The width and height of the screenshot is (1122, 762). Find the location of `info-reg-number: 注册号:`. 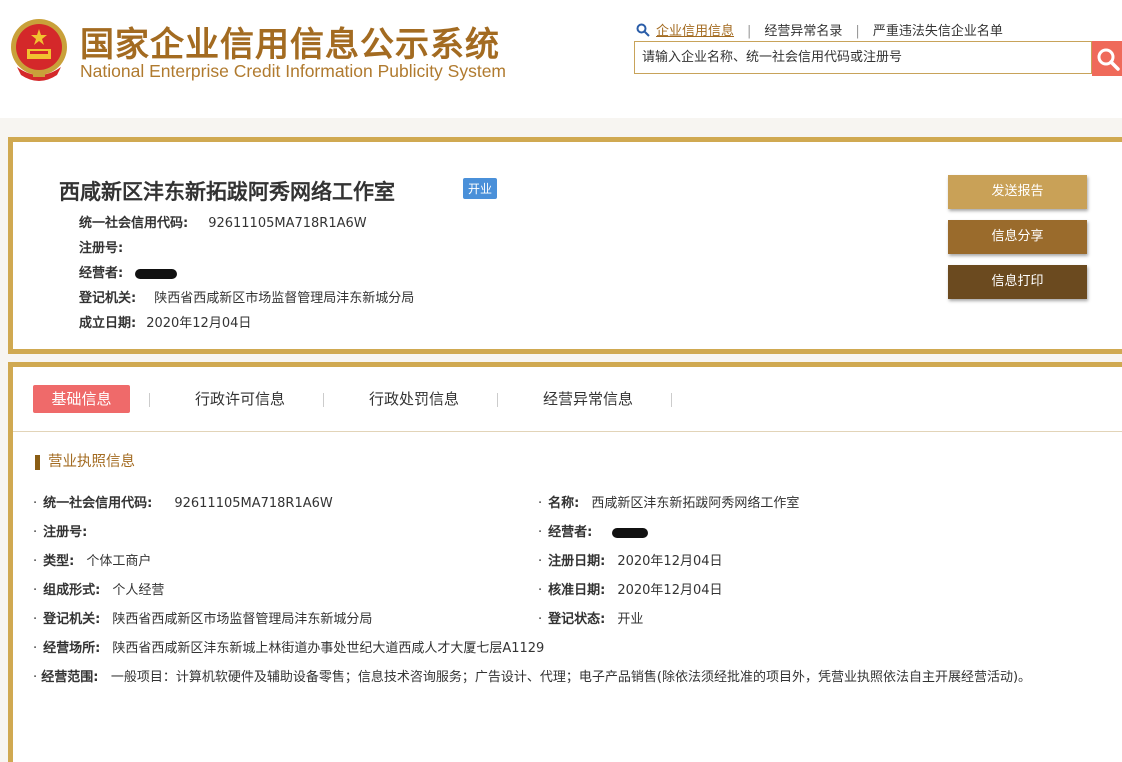

info-reg-number: 注册号: is located at coordinates (101, 246).